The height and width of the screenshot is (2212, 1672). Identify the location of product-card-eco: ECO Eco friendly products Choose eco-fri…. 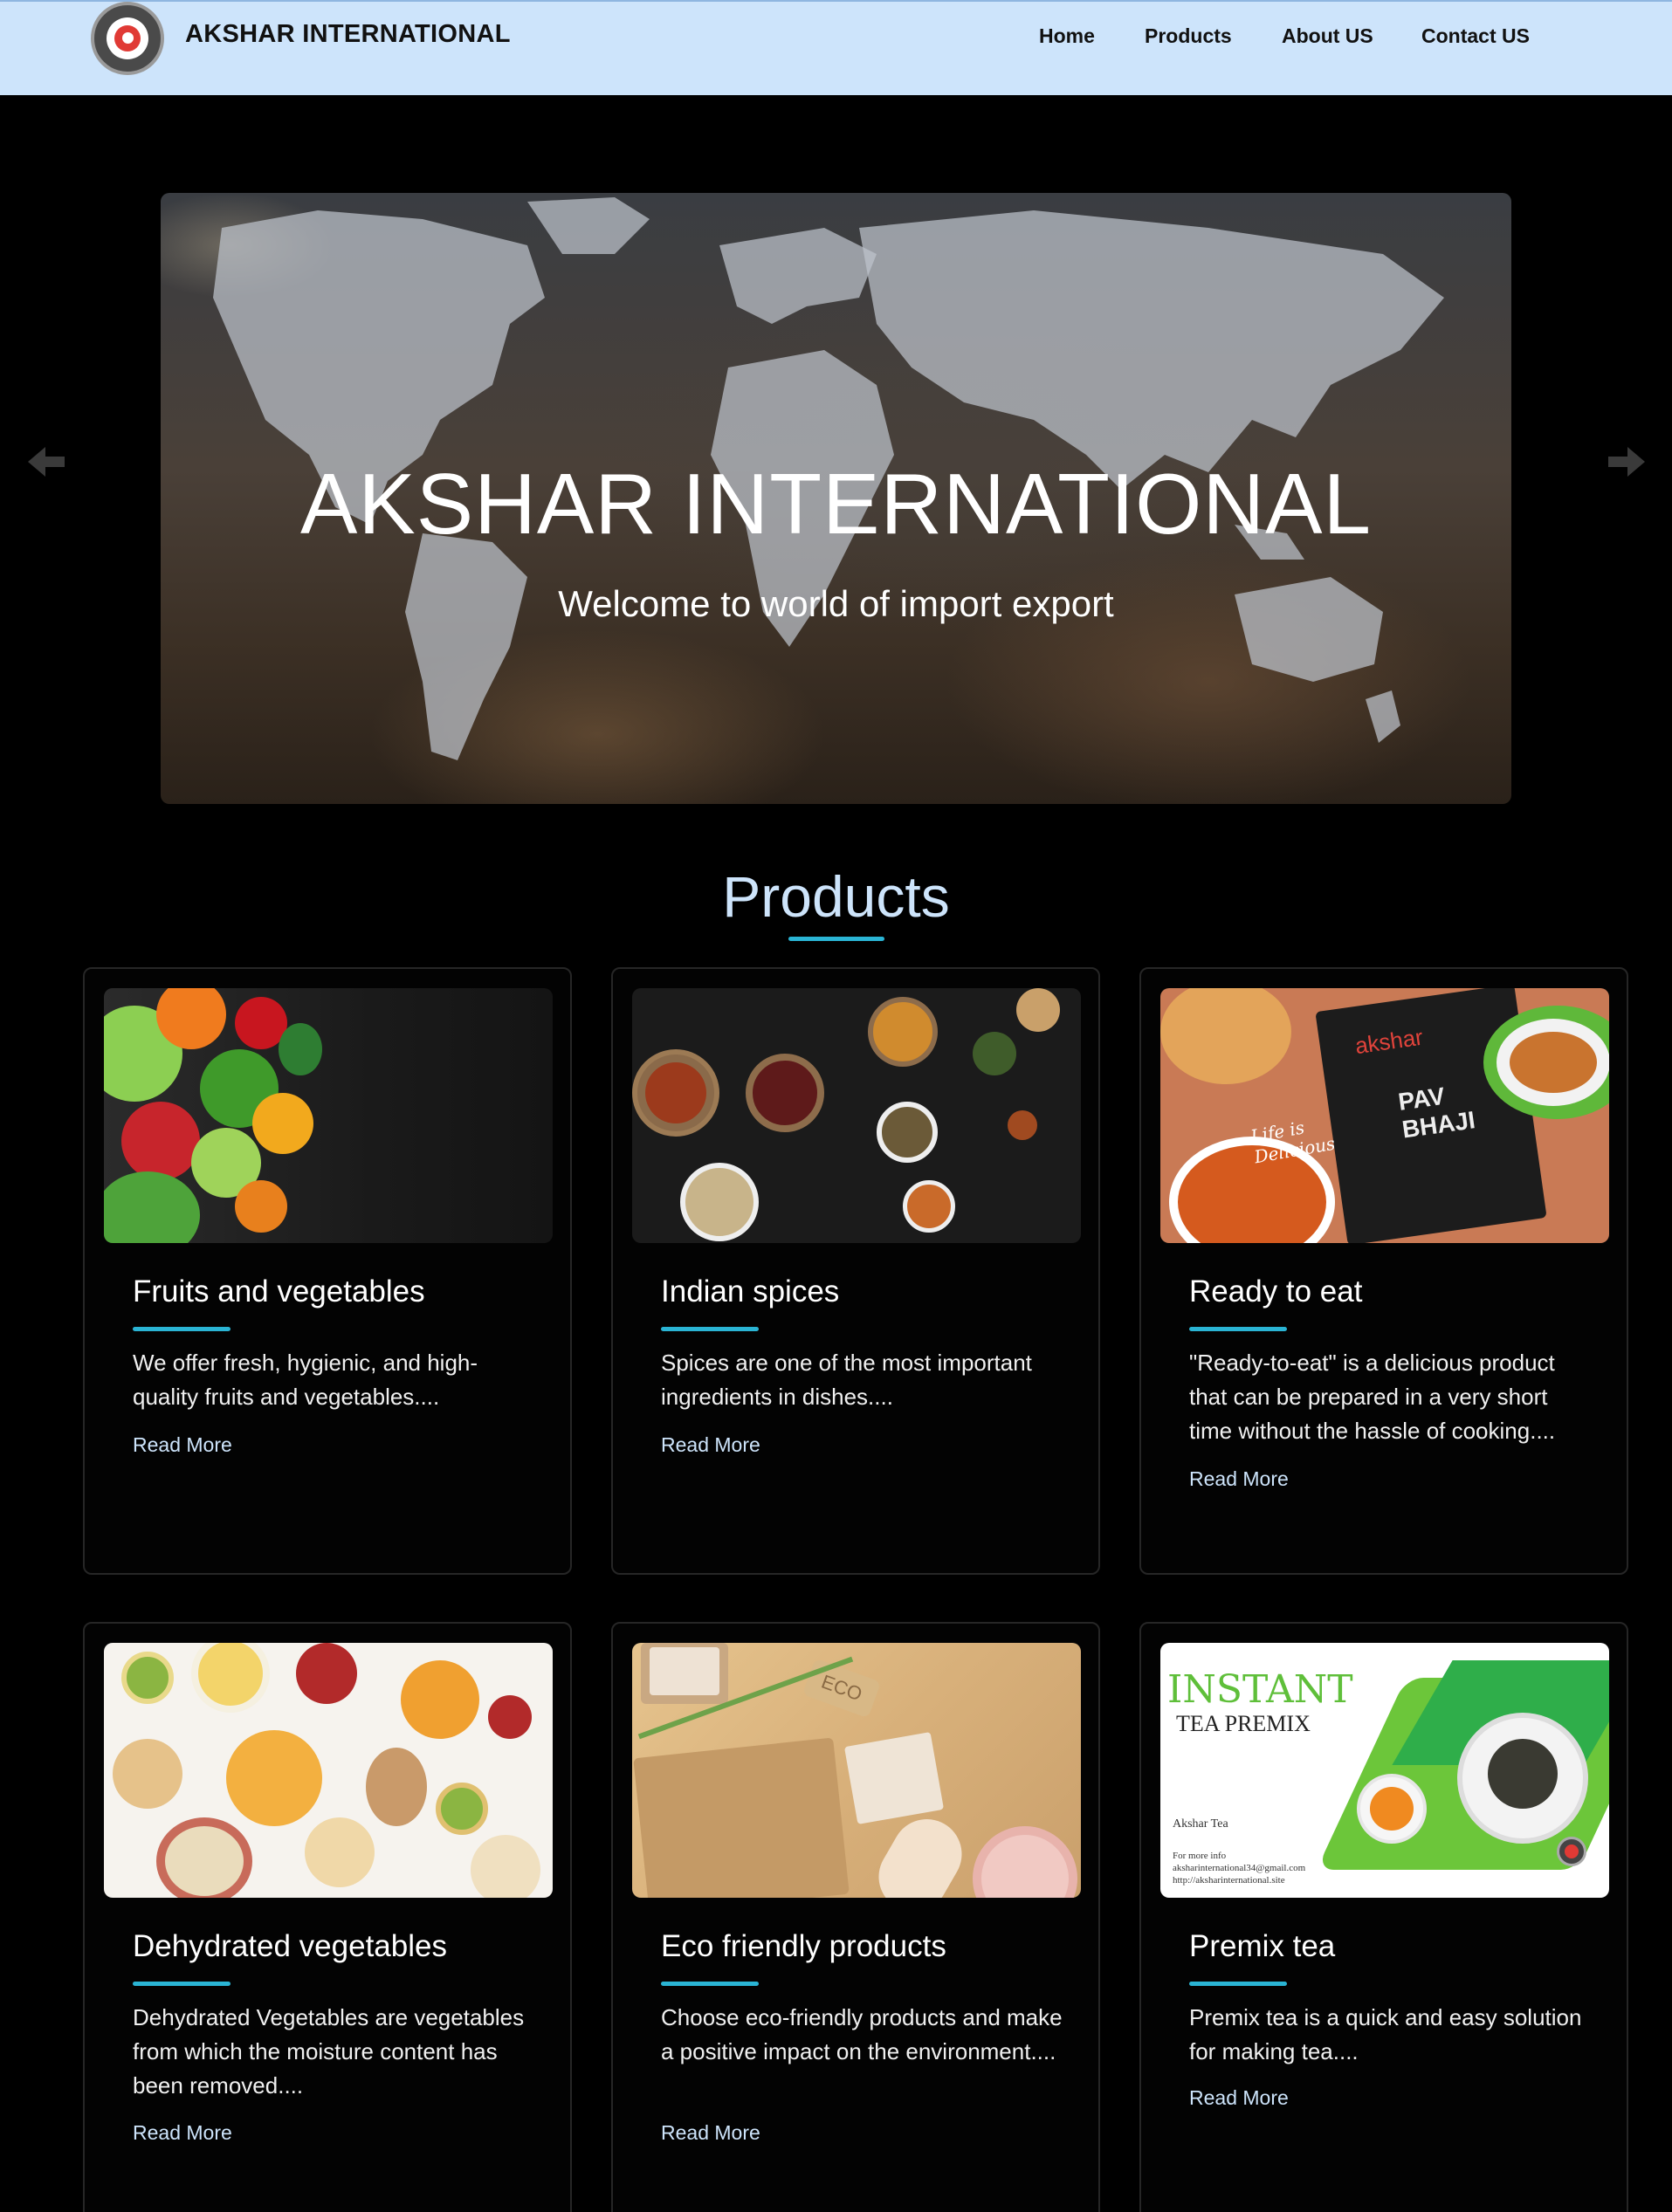
(855, 1917).